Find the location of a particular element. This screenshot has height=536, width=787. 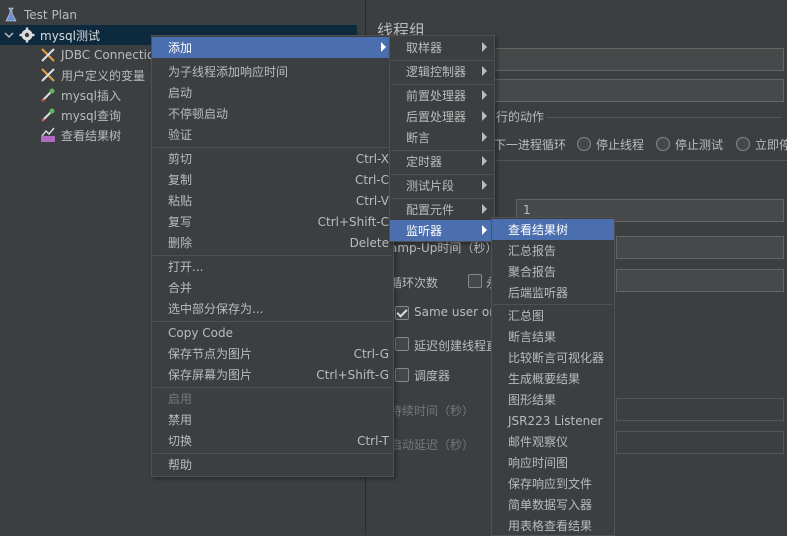

menu-item-label: 用表格查看结果 is located at coordinates (550, 526).